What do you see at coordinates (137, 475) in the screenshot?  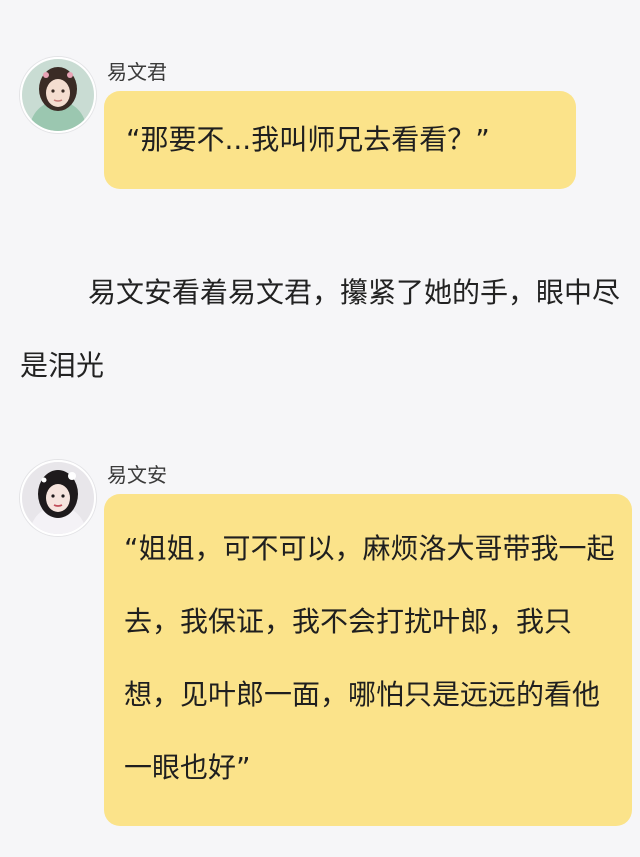 I see `sender-name: 易文安` at bounding box center [137, 475].